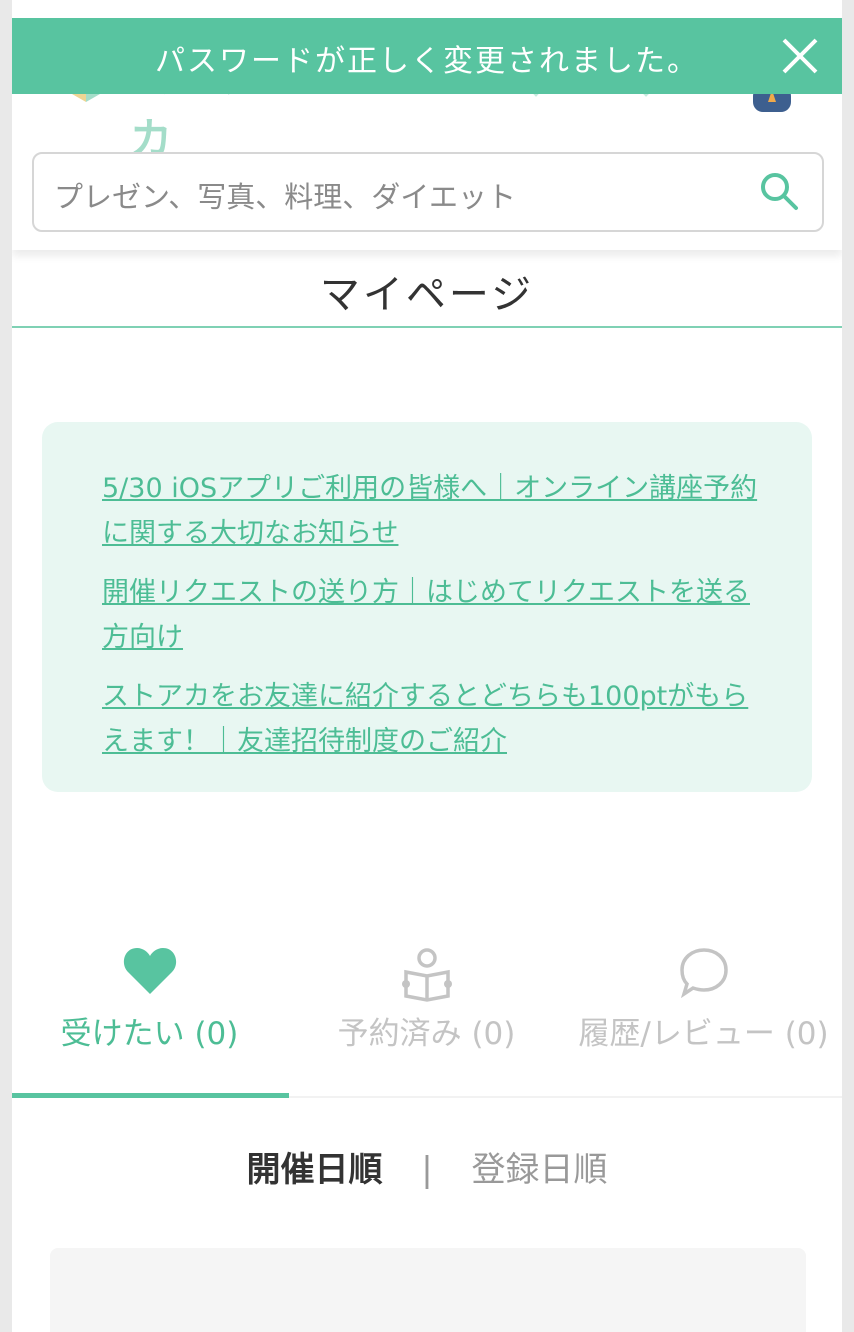 This screenshot has width=854, height=1332. What do you see at coordinates (432, 511) in the screenshot?
I see `notice-link: 5/30 iOSアプリご利用の皆様へ｜オンライン講座予約に関する大切なお知らせ` at bounding box center [432, 511].